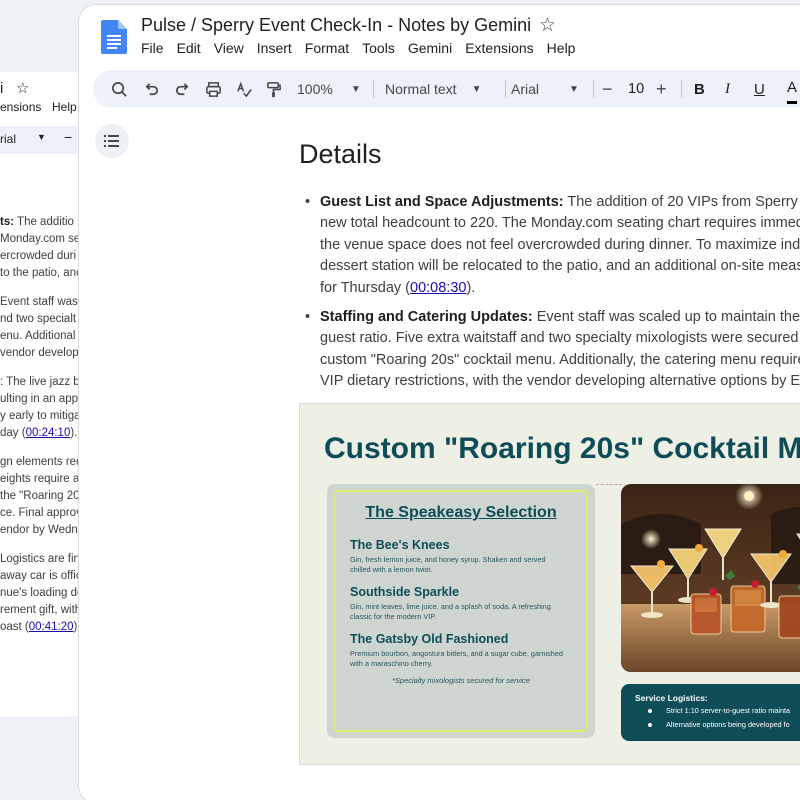 This screenshot has width=800, height=800. I want to click on background-menu-extensions: ensions, so click(20, 107).